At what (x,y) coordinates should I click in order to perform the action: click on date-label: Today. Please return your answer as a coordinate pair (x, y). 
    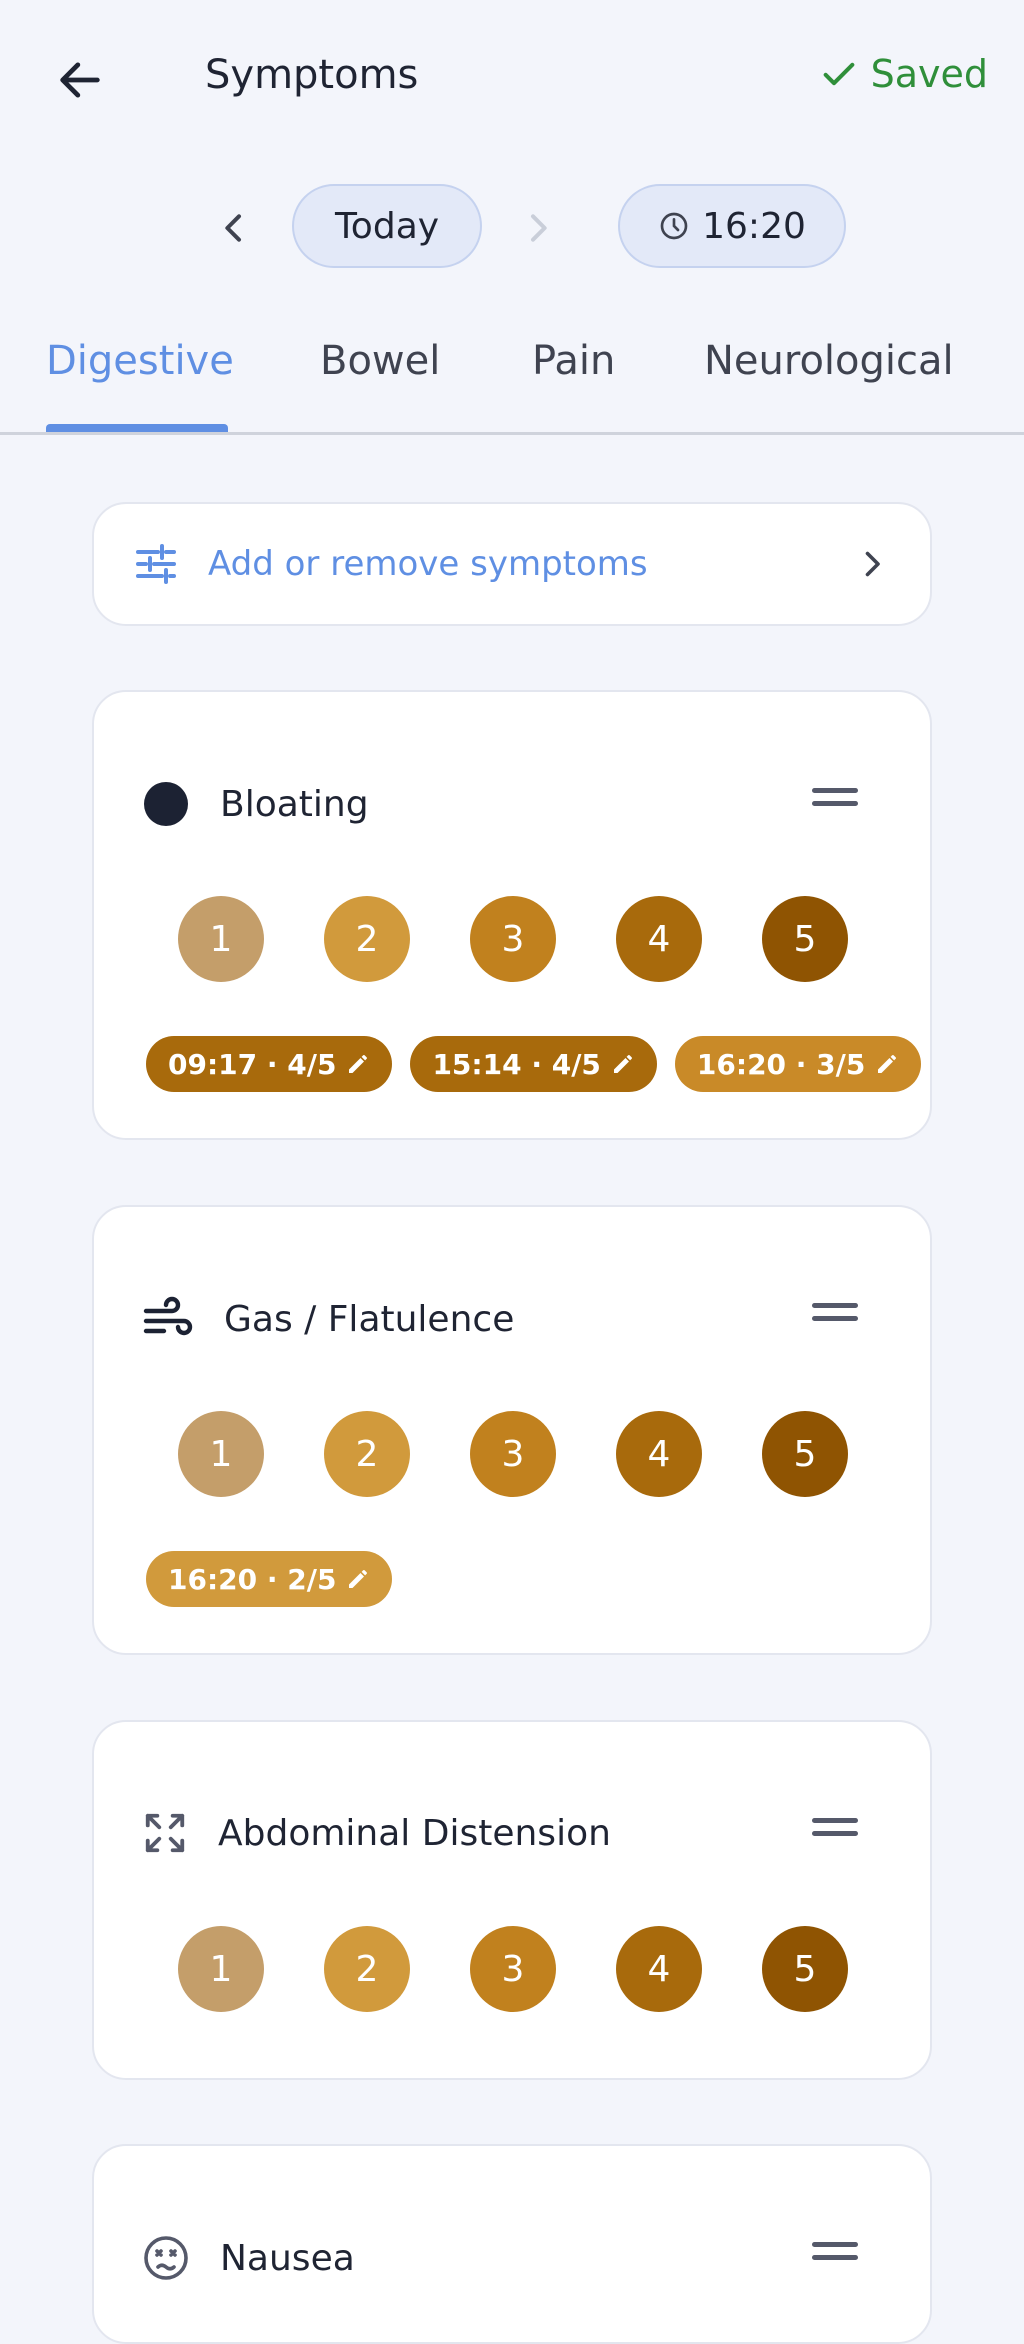
    Looking at the image, I should click on (387, 226).